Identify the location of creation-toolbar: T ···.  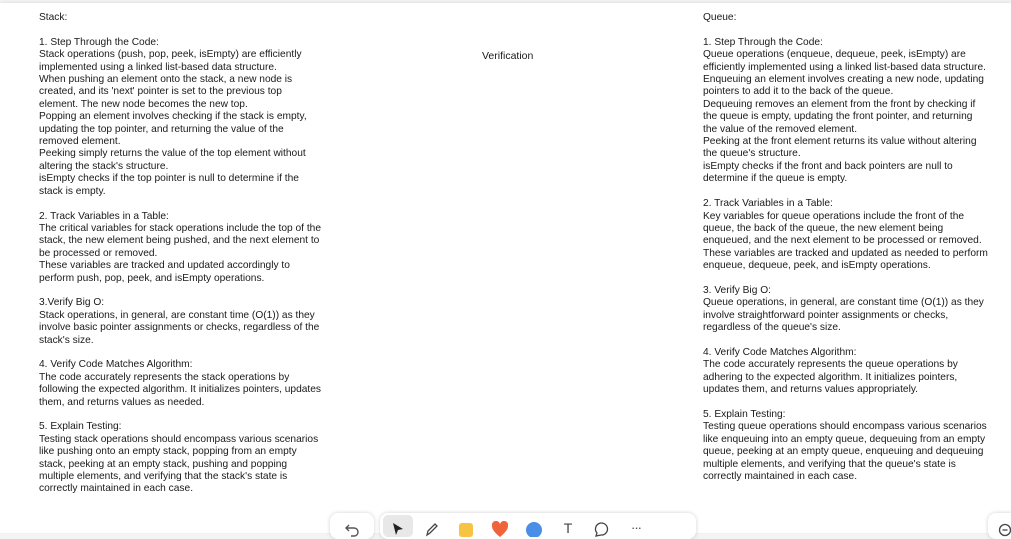
(538, 526).